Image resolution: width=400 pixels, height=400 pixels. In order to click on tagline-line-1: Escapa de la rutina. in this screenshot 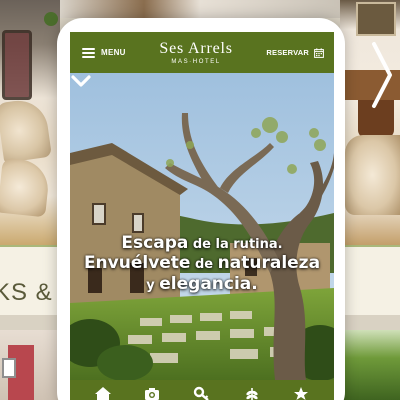, I will do `click(202, 243)`.